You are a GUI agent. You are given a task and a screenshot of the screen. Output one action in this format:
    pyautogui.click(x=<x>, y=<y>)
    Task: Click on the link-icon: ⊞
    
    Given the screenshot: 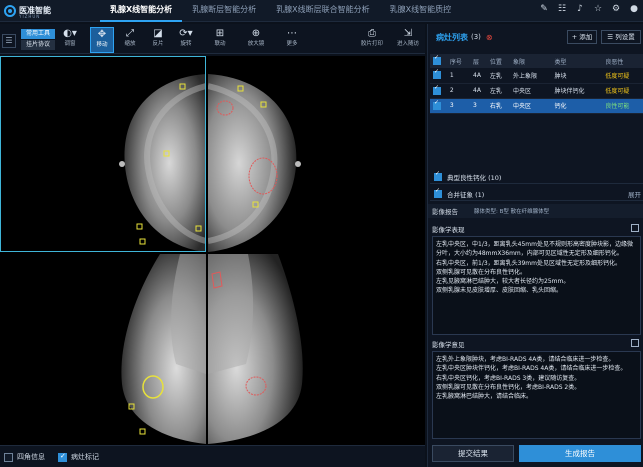 What is the action you would take?
    pyautogui.click(x=220, y=33)
    